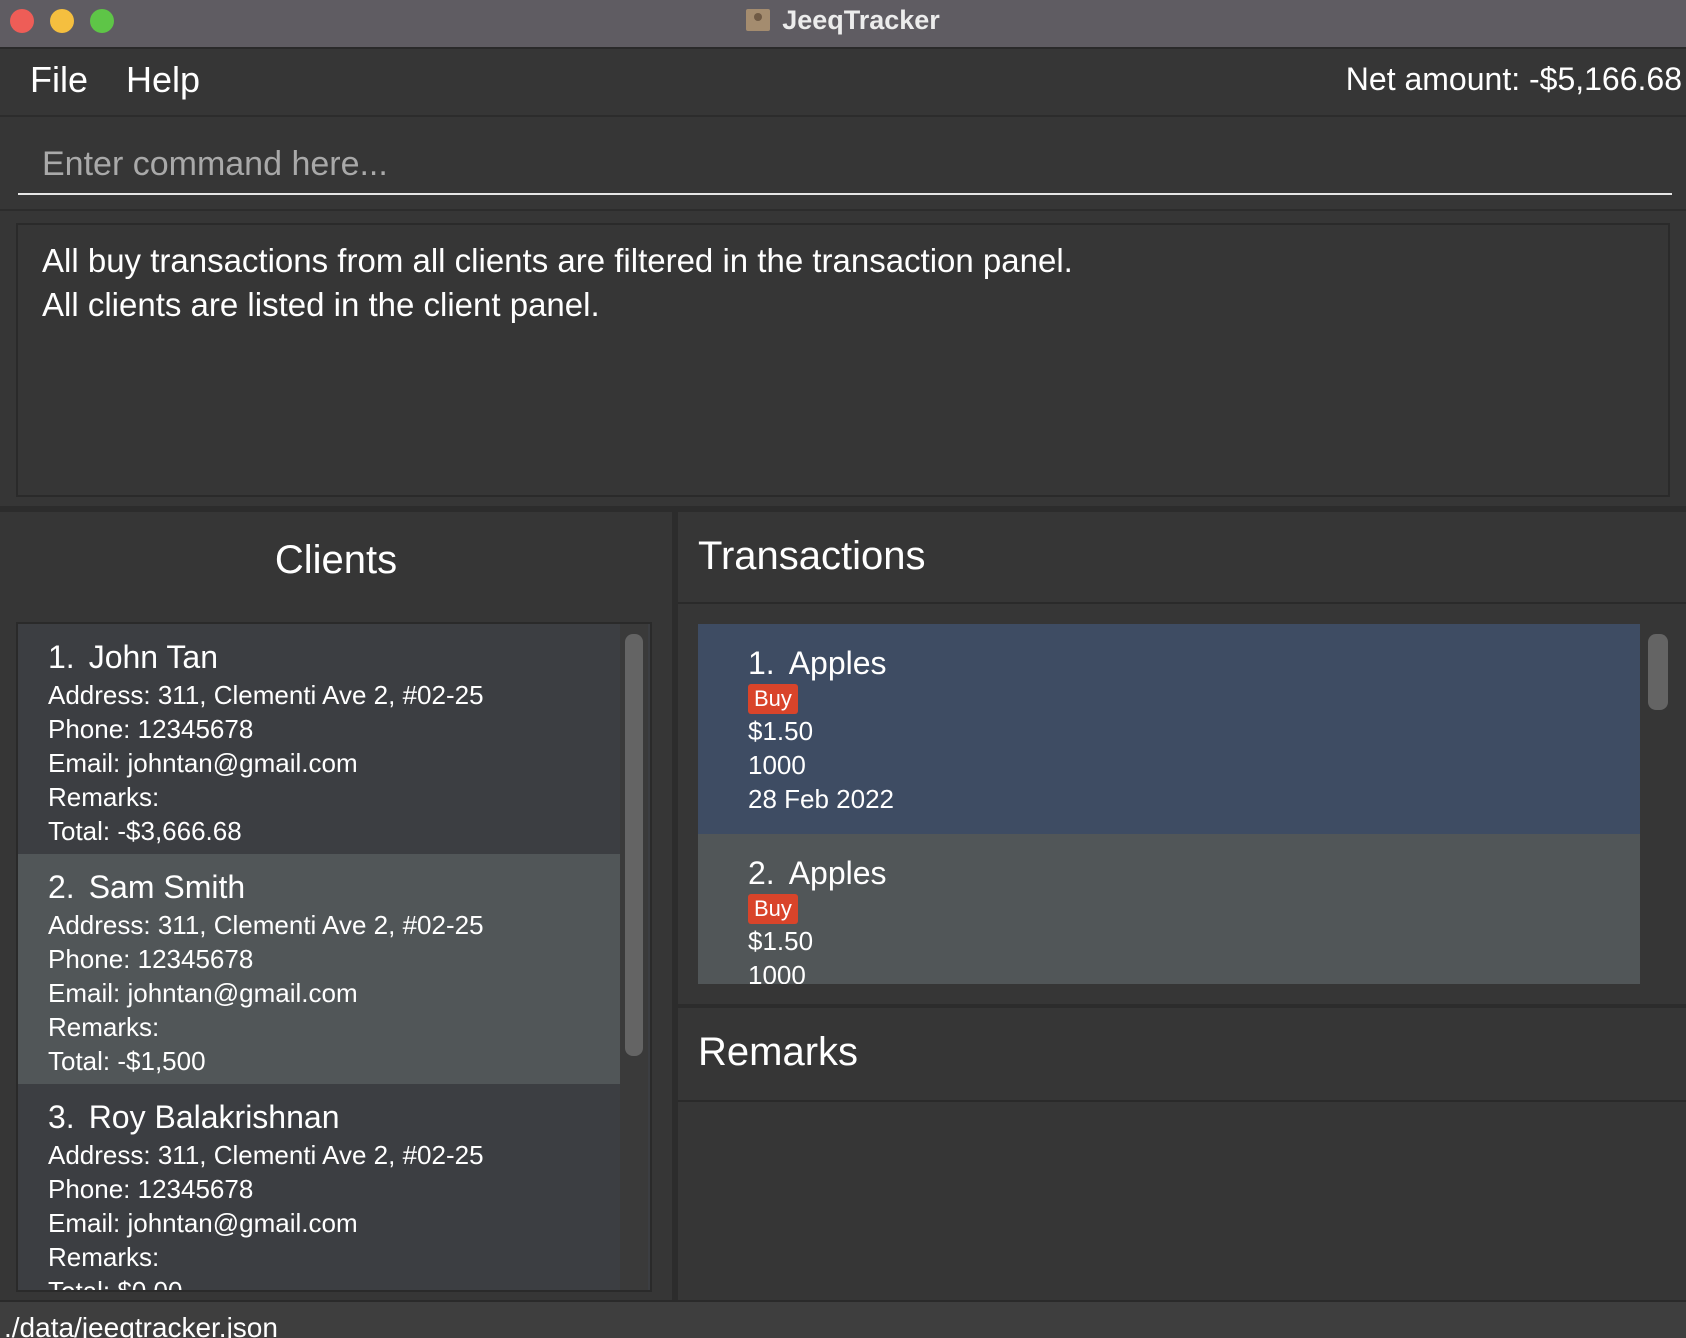 This screenshot has height=1338, width=1686. Describe the element at coordinates (335, 657) in the screenshot. I see `client-name-row: 1. John Tan` at that location.